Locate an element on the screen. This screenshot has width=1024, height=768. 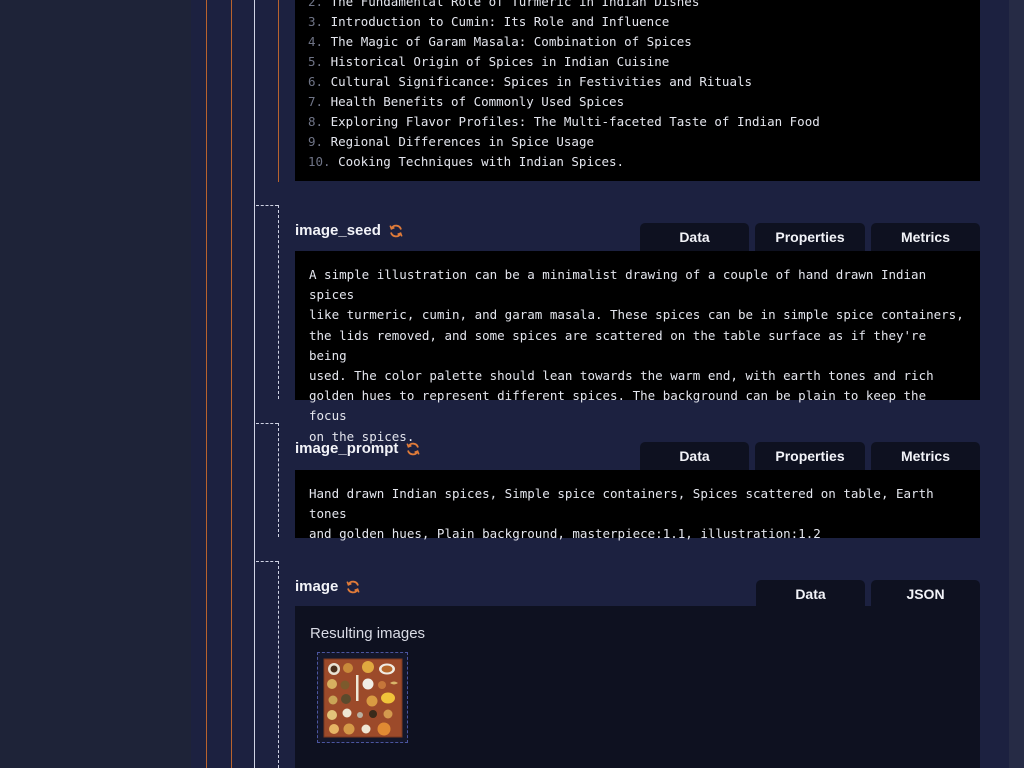
spices-illustration-image is located at coordinates (363, 698).